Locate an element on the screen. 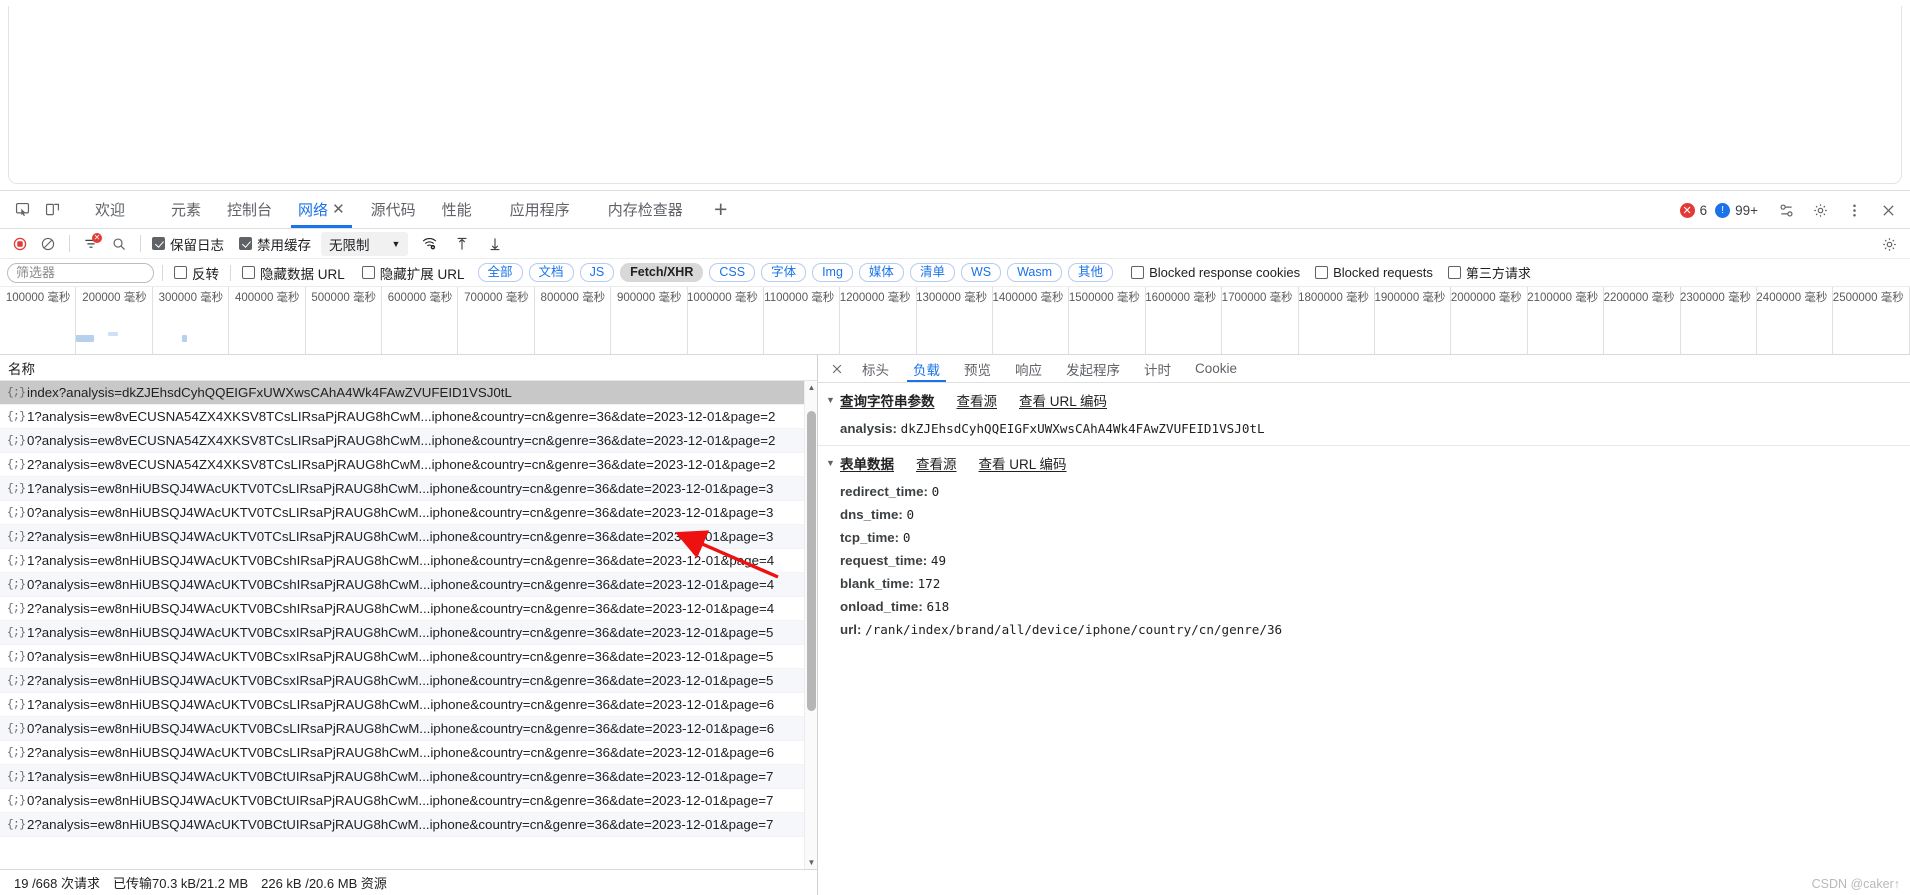  hide-data-urls-checkbox: 隐藏数据 URL is located at coordinates (293, 273).